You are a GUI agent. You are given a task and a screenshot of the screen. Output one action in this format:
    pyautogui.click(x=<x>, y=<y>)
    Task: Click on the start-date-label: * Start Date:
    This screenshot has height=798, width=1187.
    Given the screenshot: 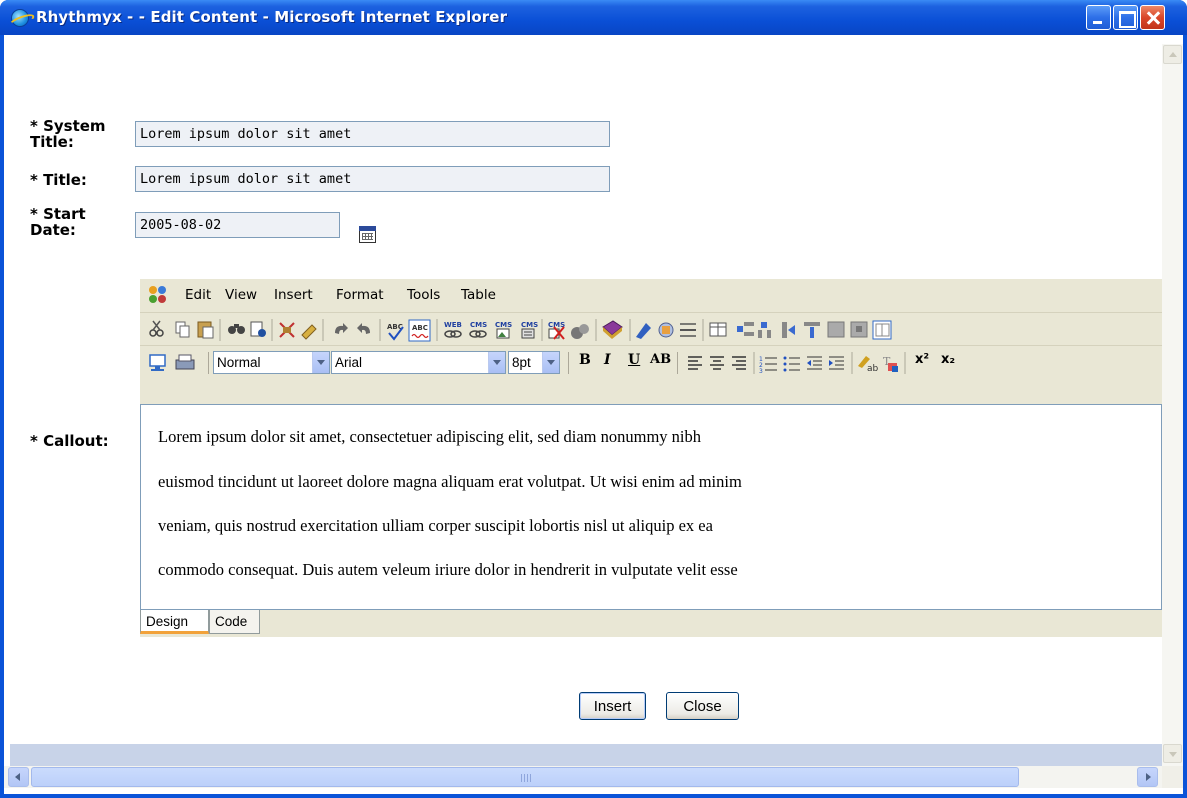 What is the action you would take?
    pyautogui.click(x=58, y=222)
    